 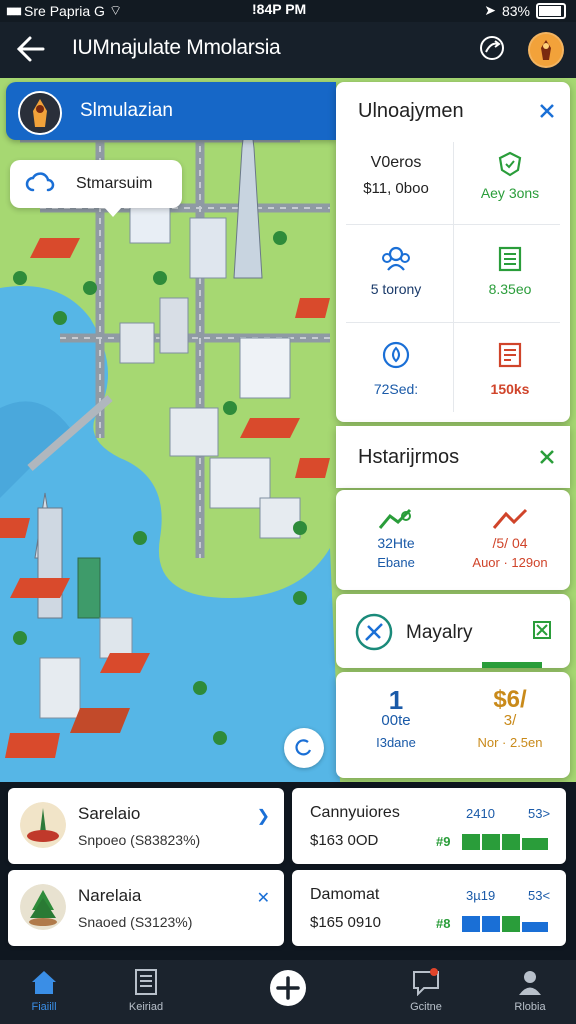 I want to click on stat-cell: 5 torony, so click(x=396, y=270).